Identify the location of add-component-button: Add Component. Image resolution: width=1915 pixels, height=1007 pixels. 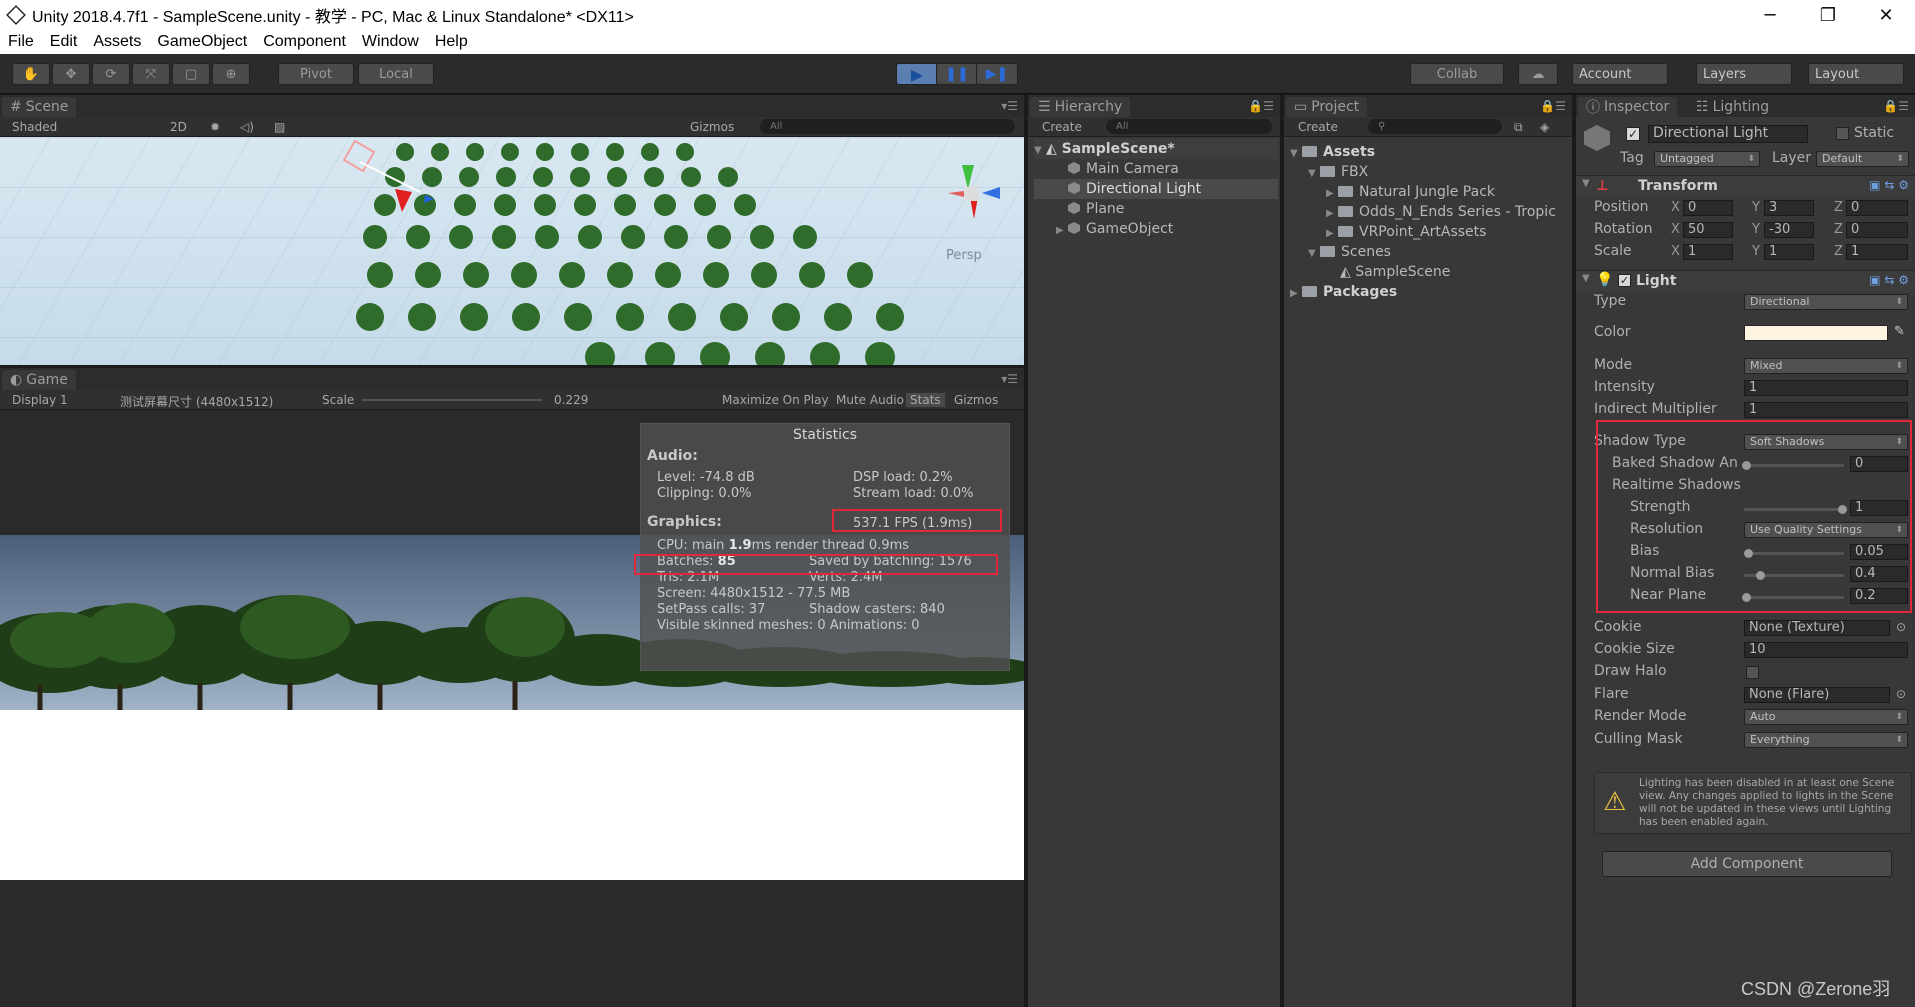
(1747, 864).